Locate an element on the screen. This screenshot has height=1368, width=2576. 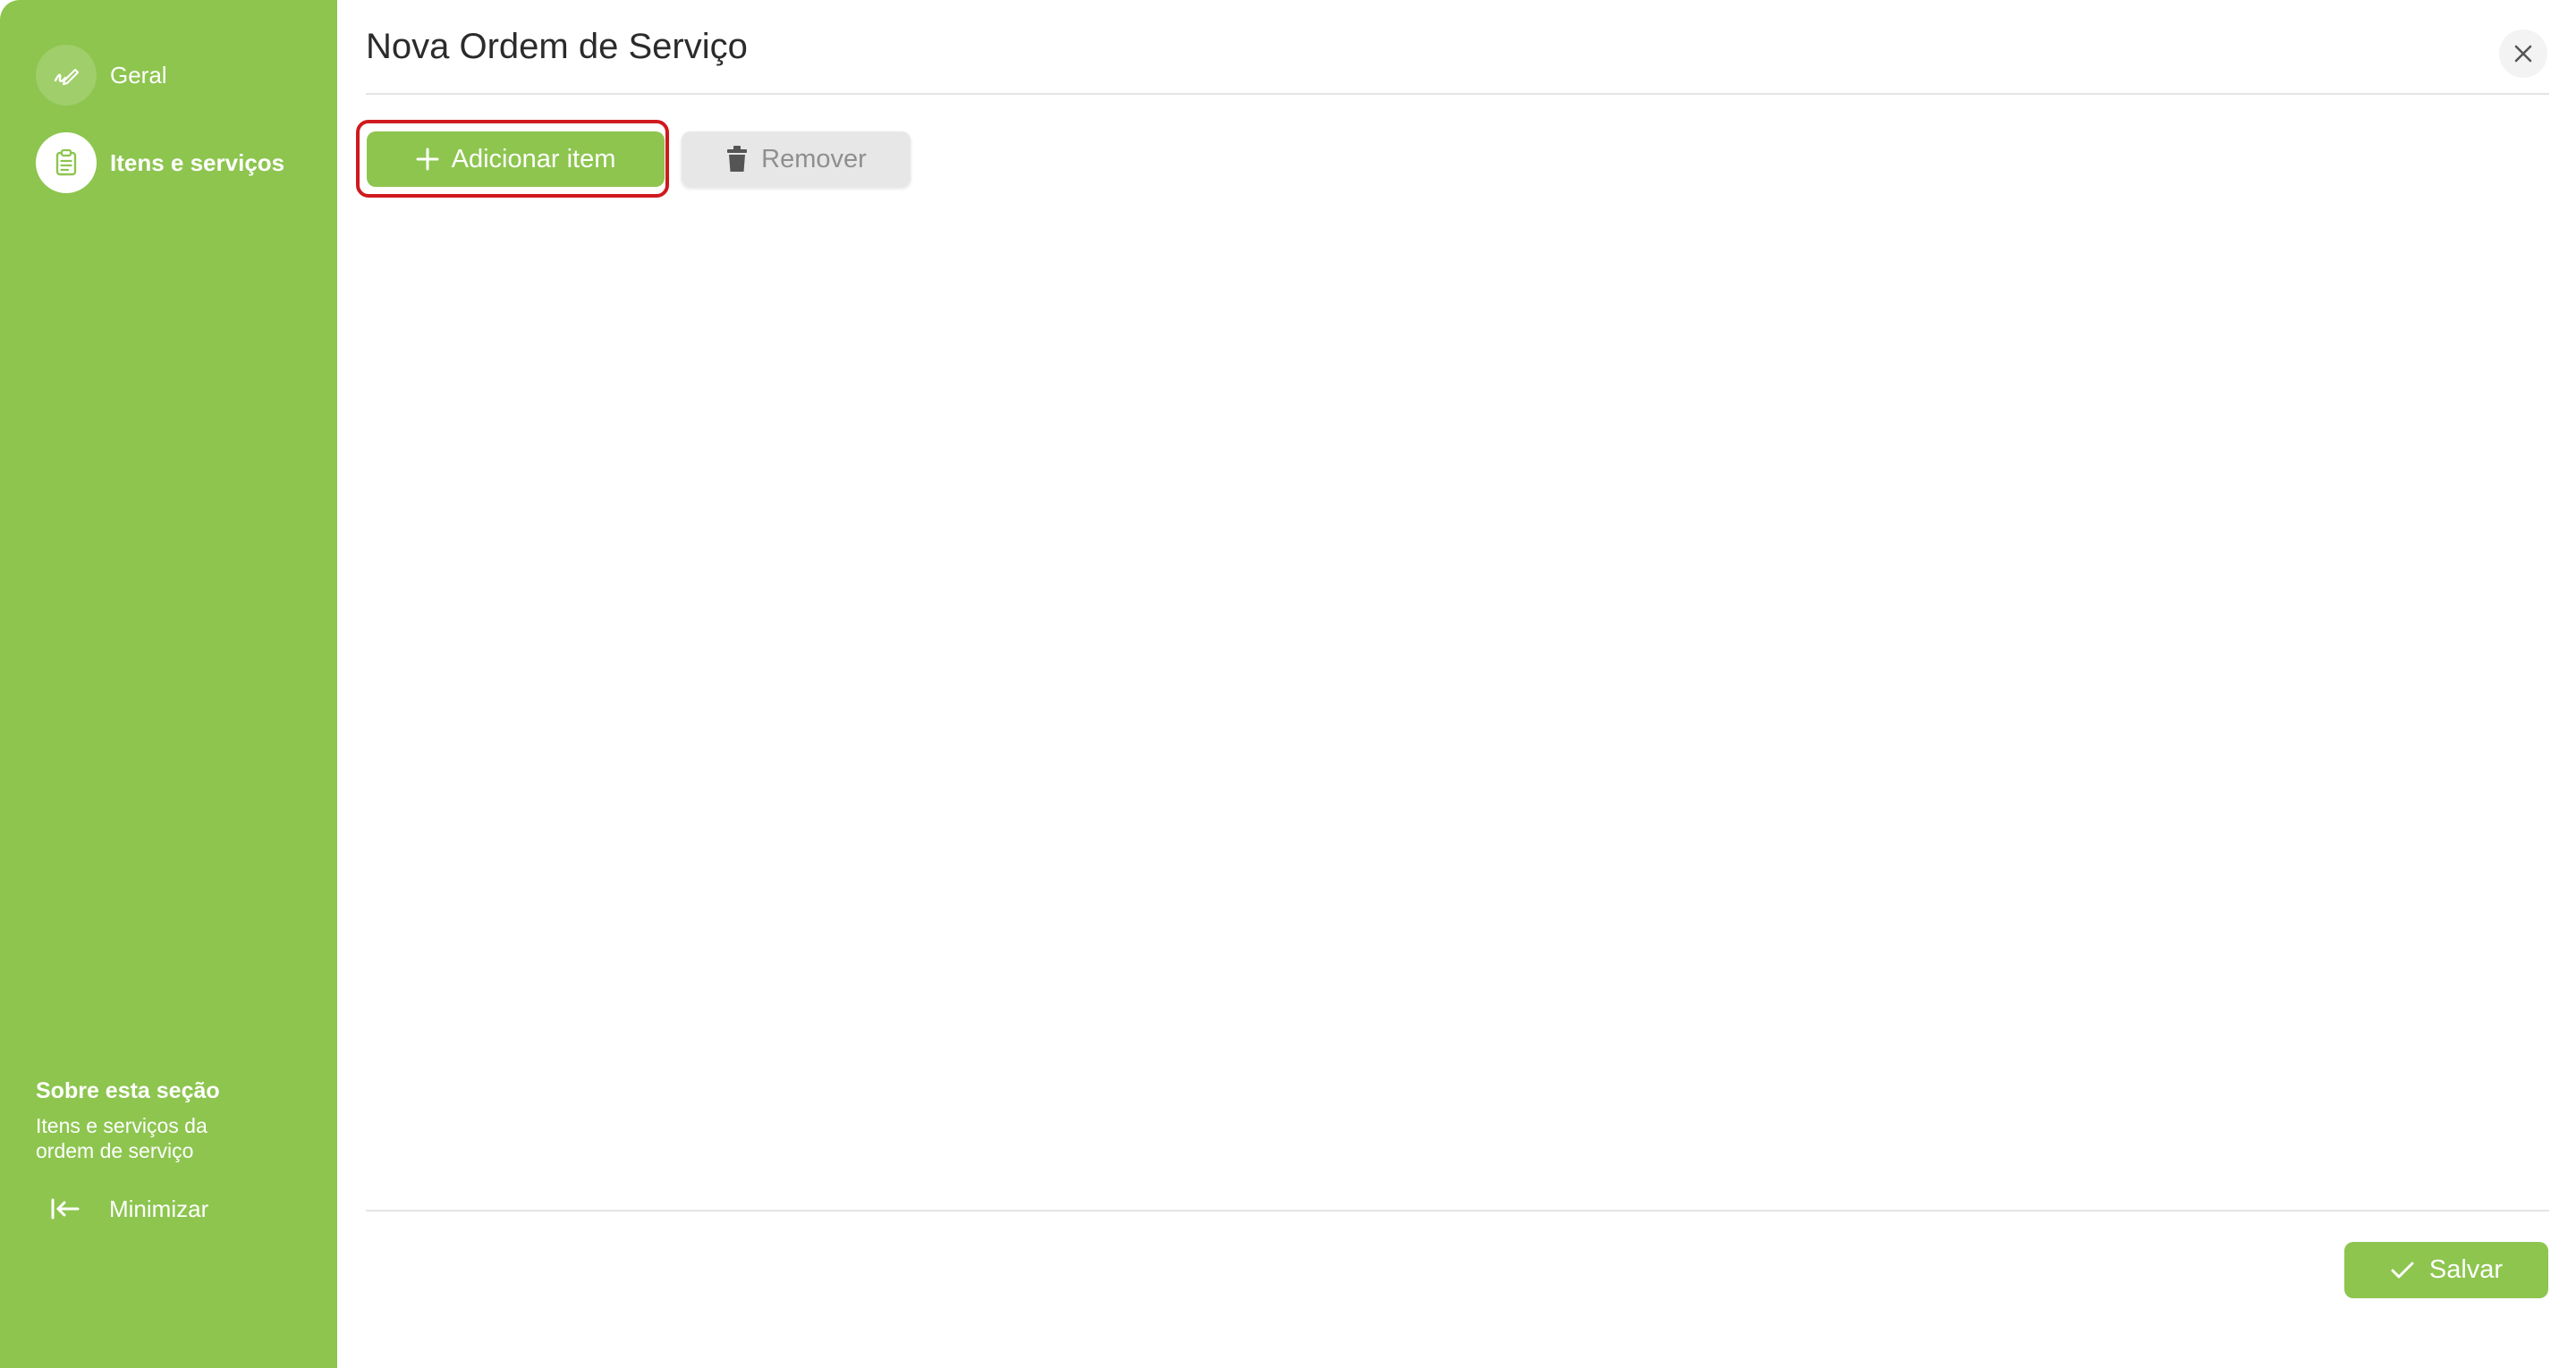
save-button: Salvar is located at coordinates (2446, 1270).